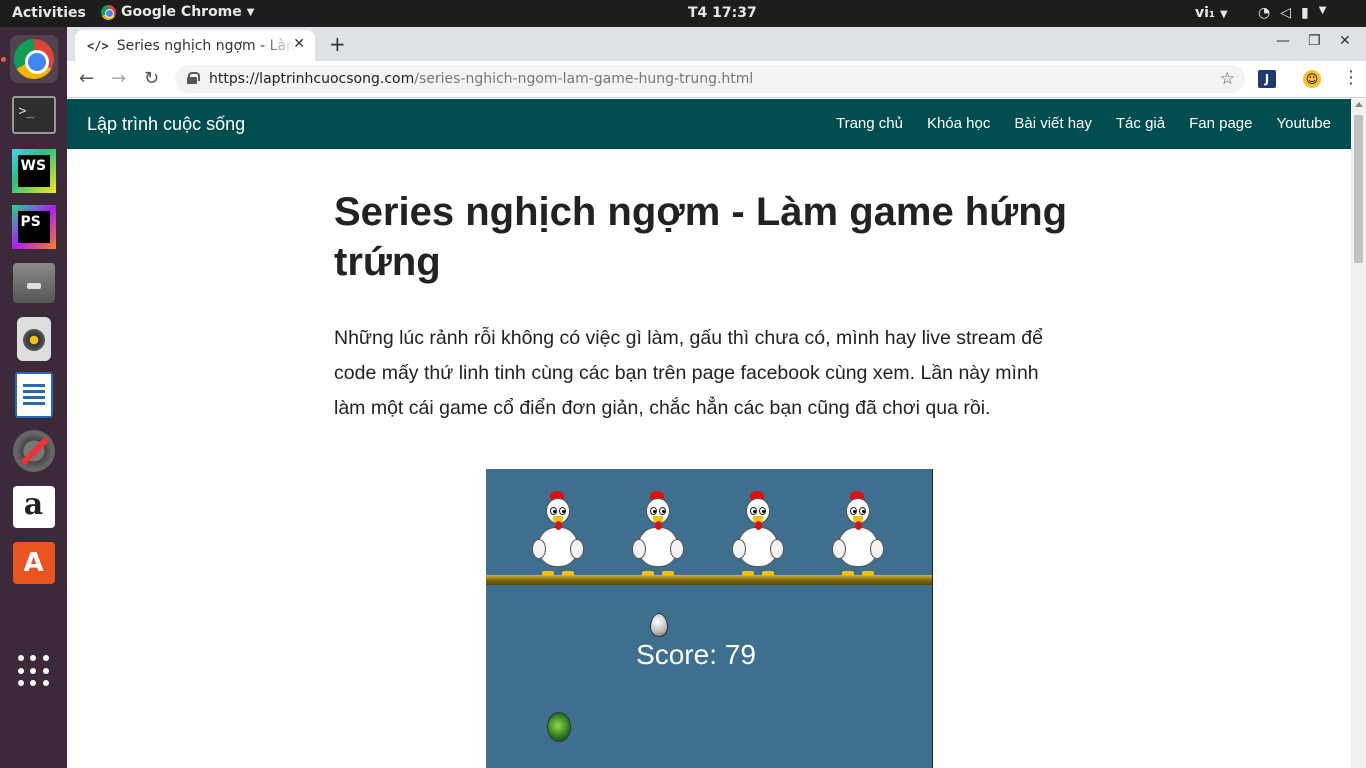  Describe the element at coordinates (98, 45) in the screenshot. I see `code-icon: </>` at that location.